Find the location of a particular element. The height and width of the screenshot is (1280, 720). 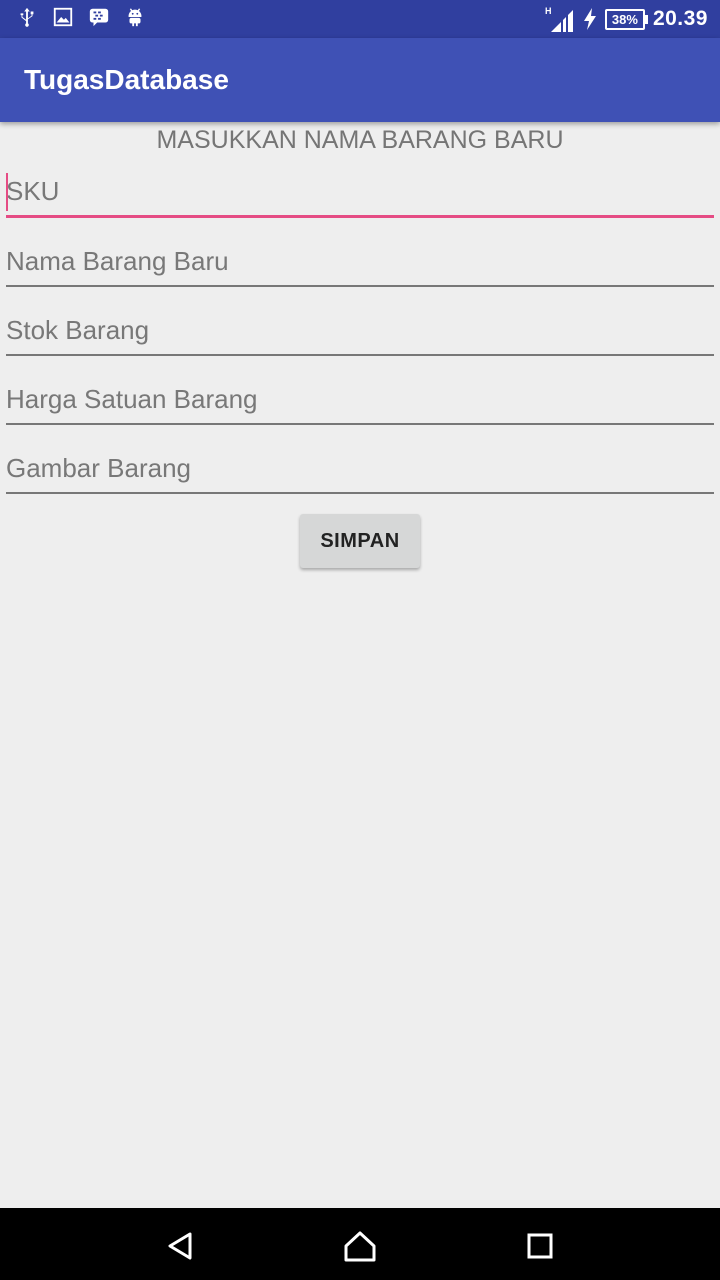

recents-icon is located at coordinates (540, 1246).